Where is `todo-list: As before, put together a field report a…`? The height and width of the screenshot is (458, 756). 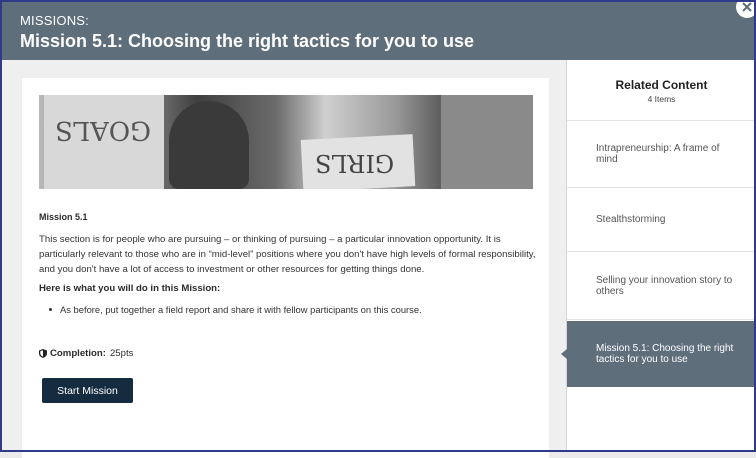
todo-list: As before, put together a field report a… is located at coordinates (230, 309).